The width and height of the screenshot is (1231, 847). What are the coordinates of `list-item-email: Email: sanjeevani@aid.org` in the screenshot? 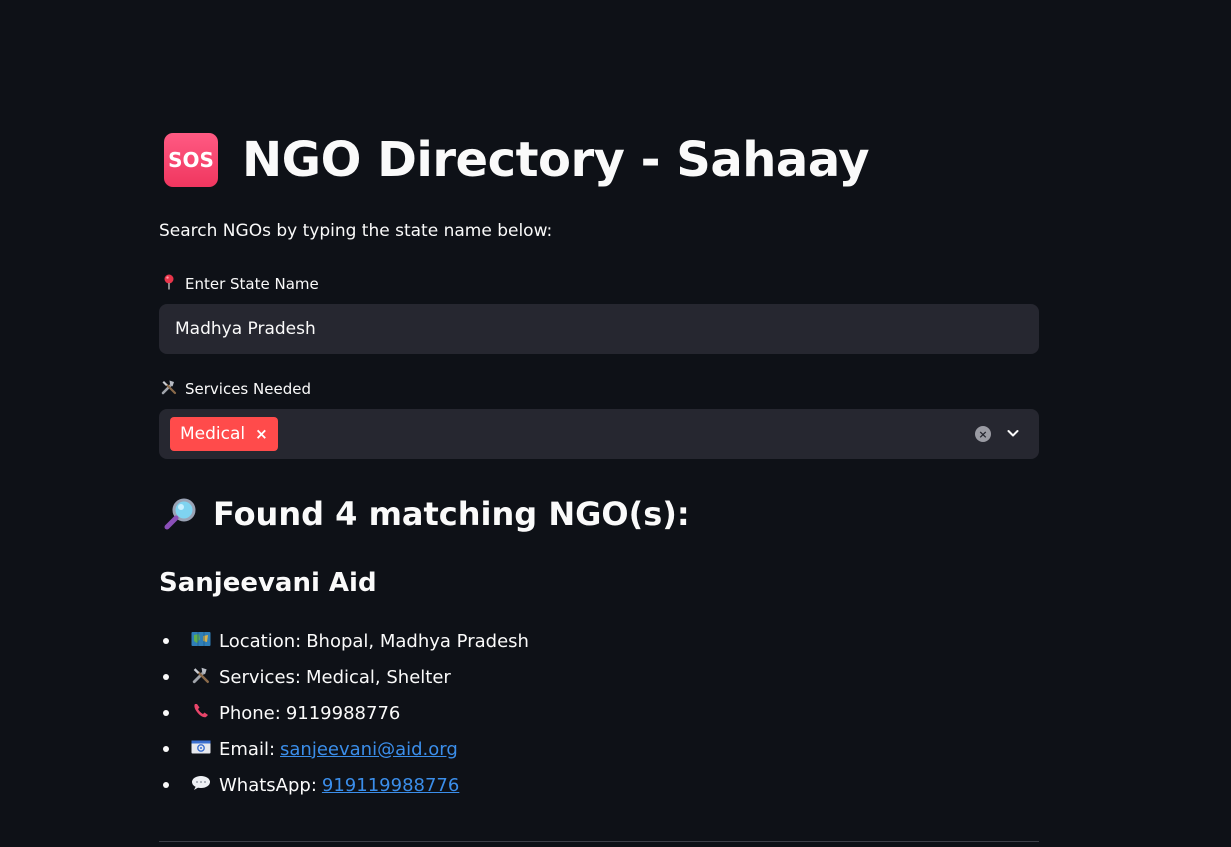 It's located at (344, 749).